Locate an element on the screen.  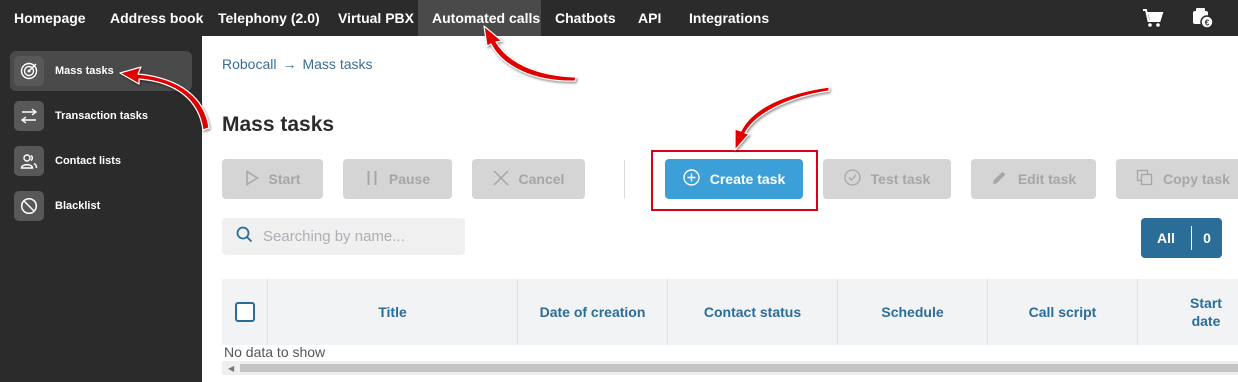
nav-item-api: API is located at coordinates (649, 18).